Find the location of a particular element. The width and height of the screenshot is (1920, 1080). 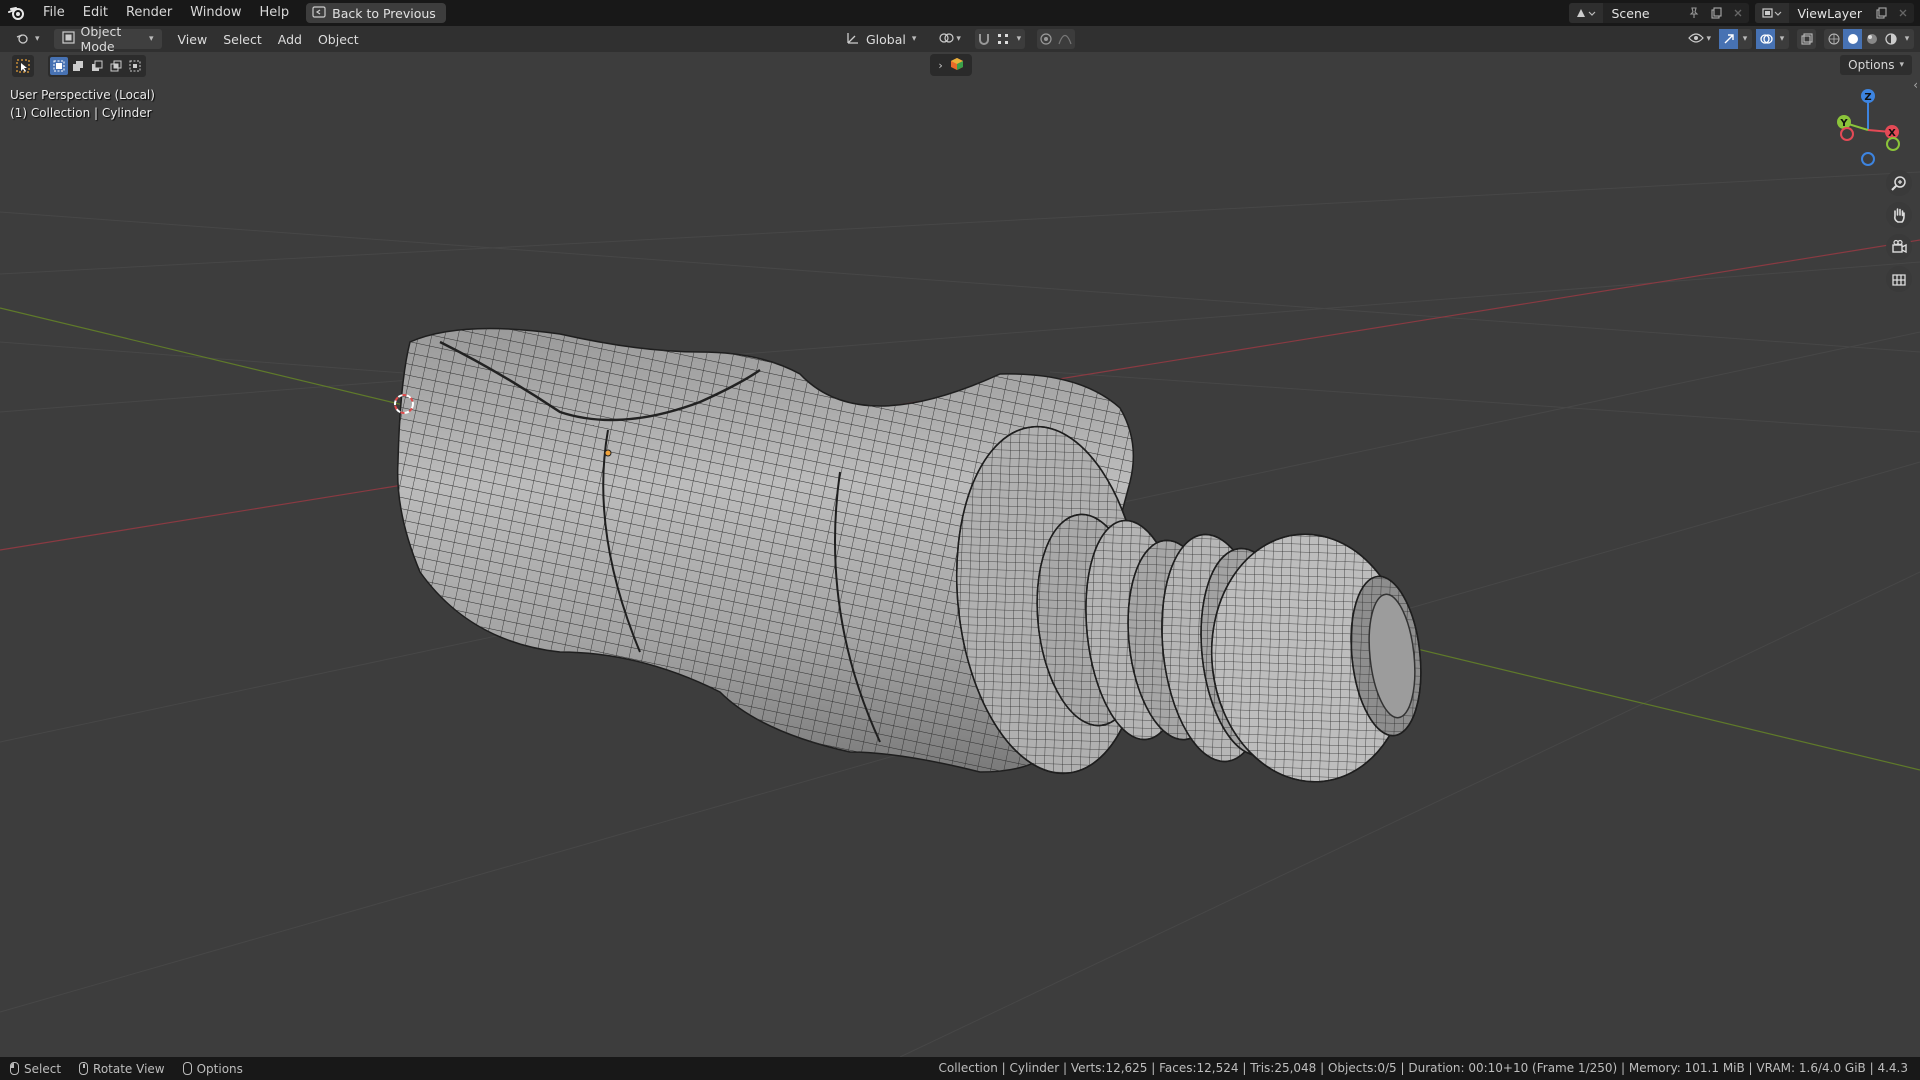

transform-orientation-icon is located at coordinates (853, 39).